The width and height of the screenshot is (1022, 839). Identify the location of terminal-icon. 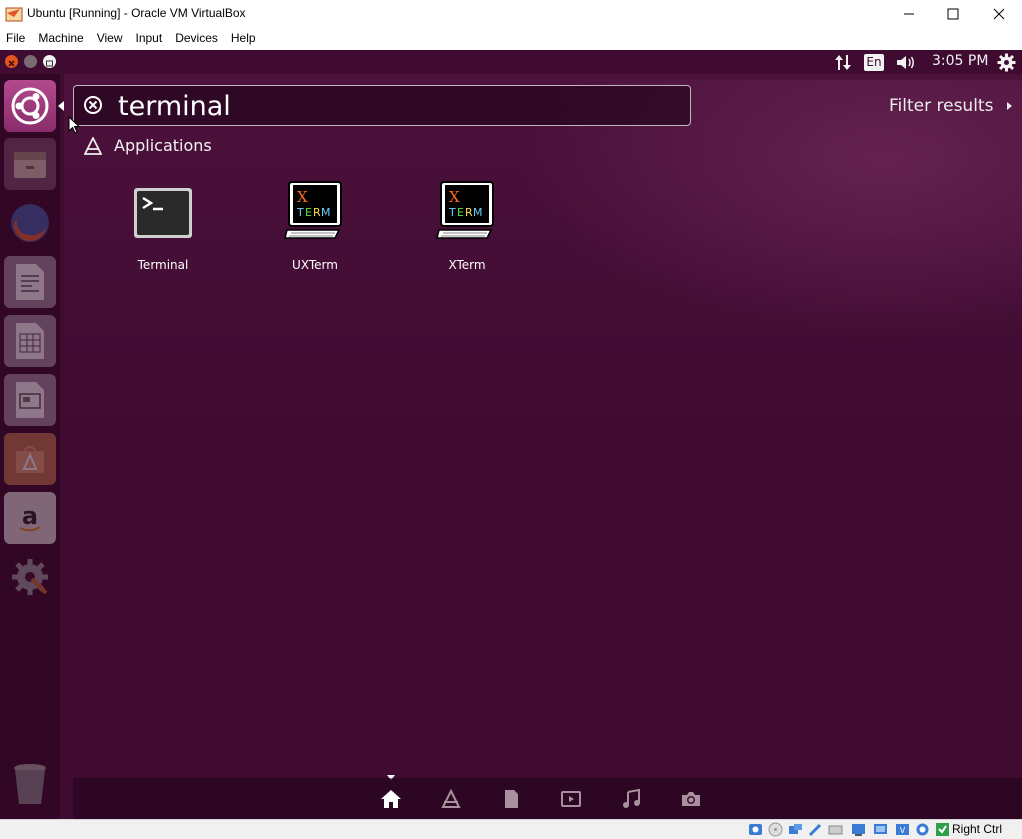
(163, 213).